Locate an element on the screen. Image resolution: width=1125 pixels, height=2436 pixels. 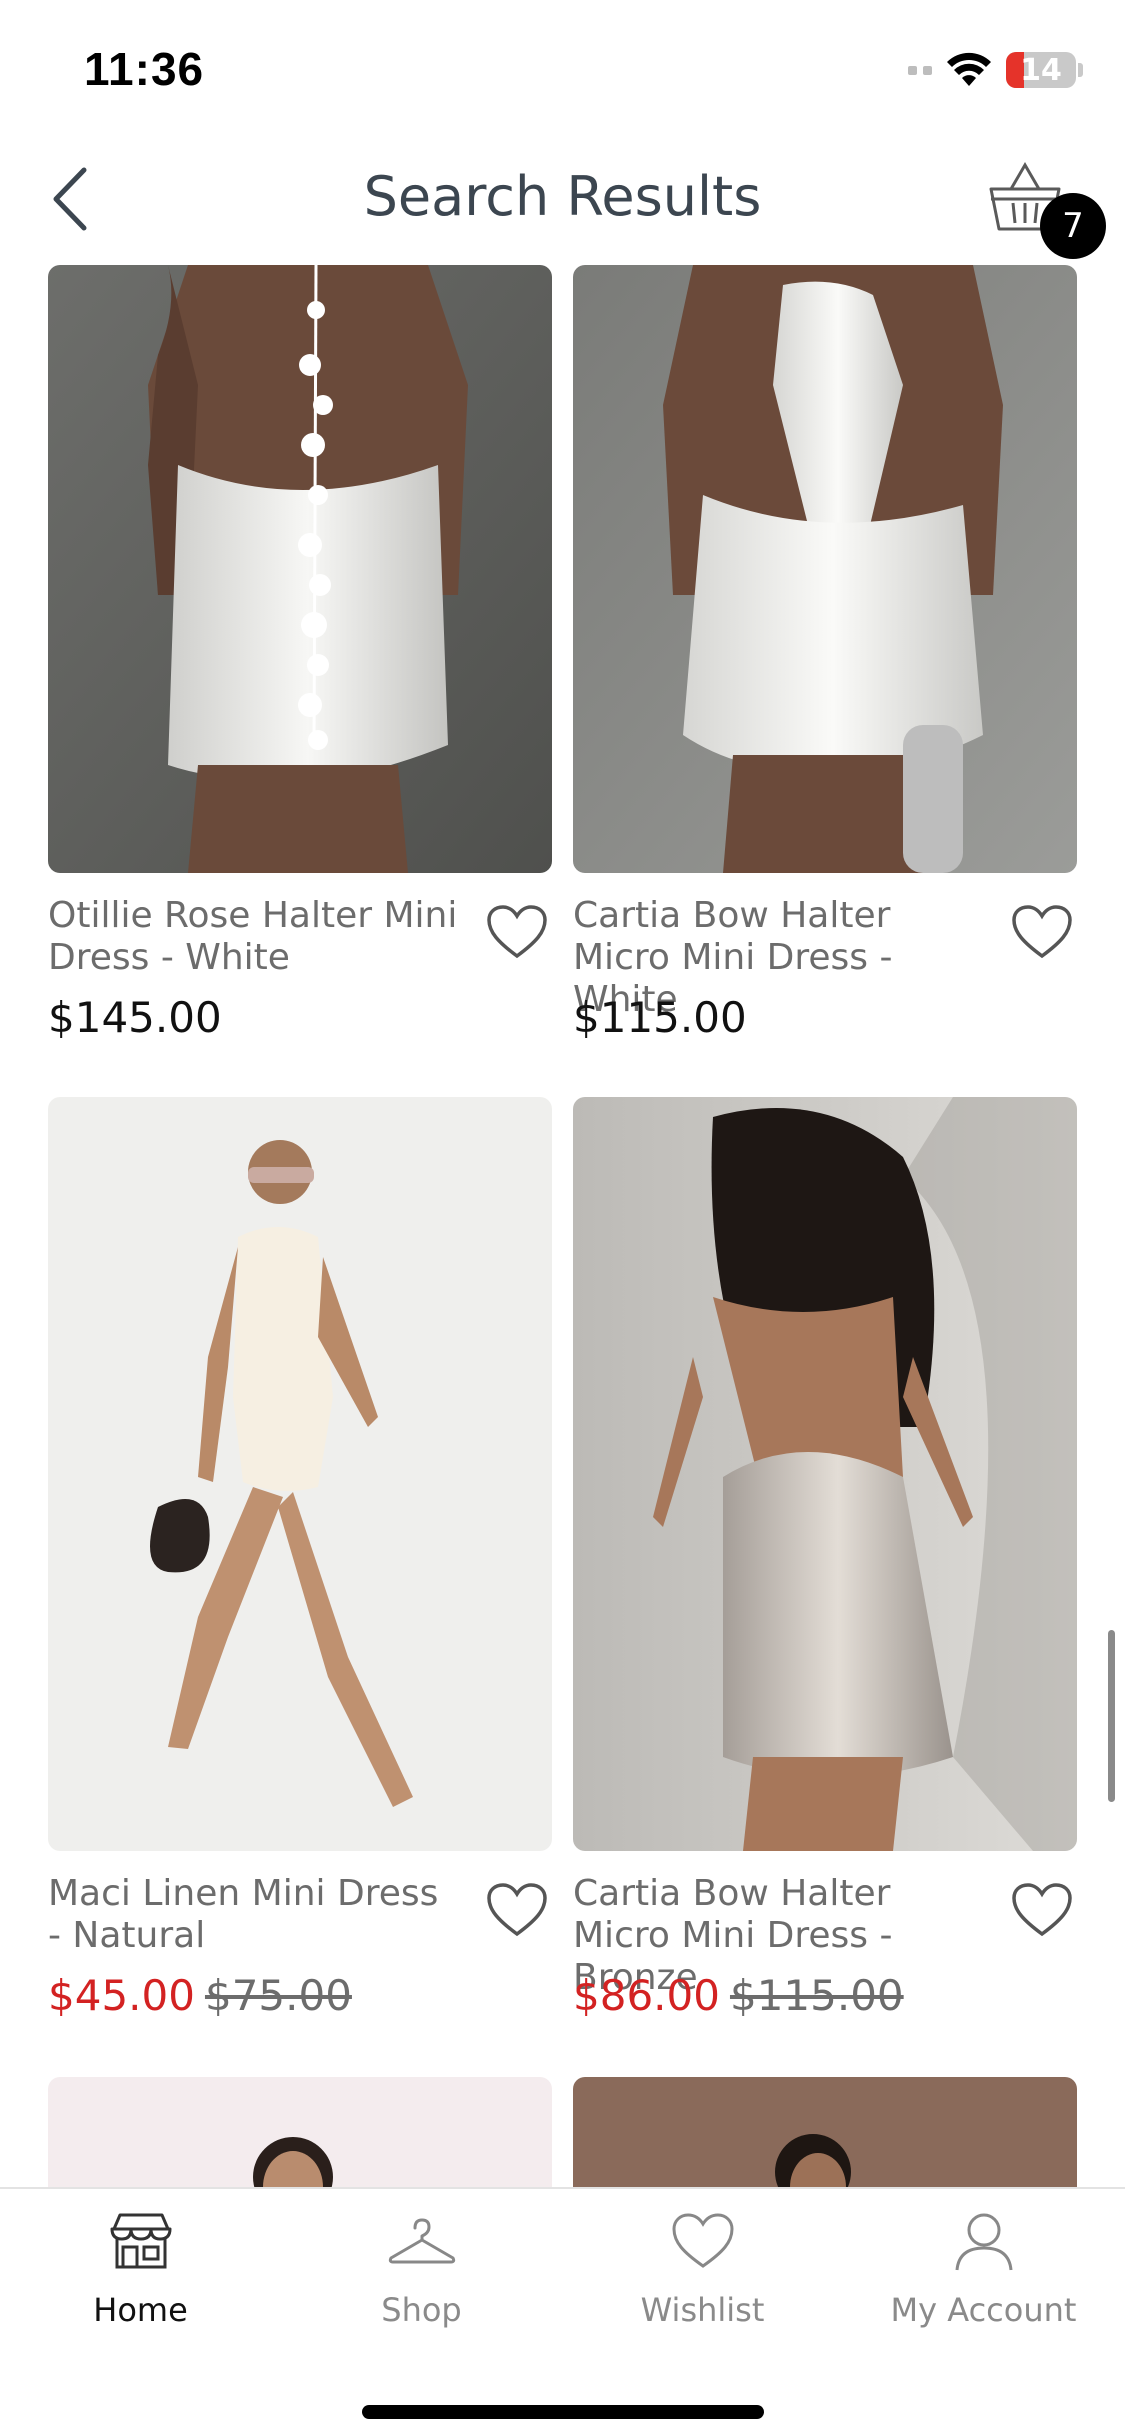
price-row: $145.00 is located at coordinates (135, 1017).